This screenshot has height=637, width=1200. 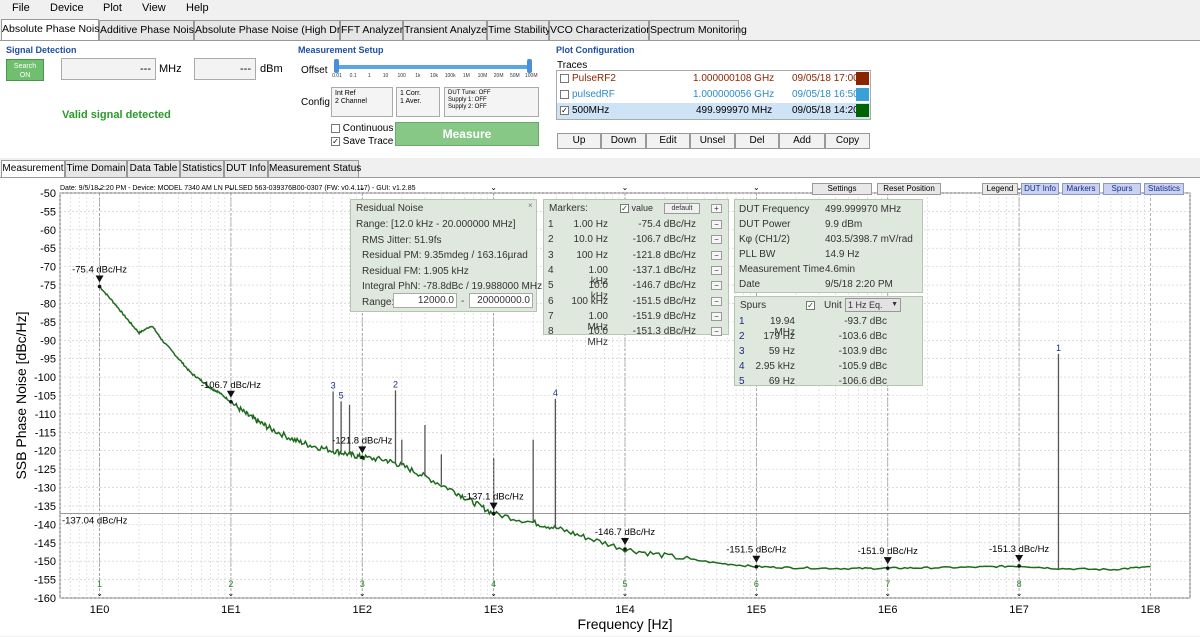 I want to click on settings-button: Settings, so click(x=842, y=189).